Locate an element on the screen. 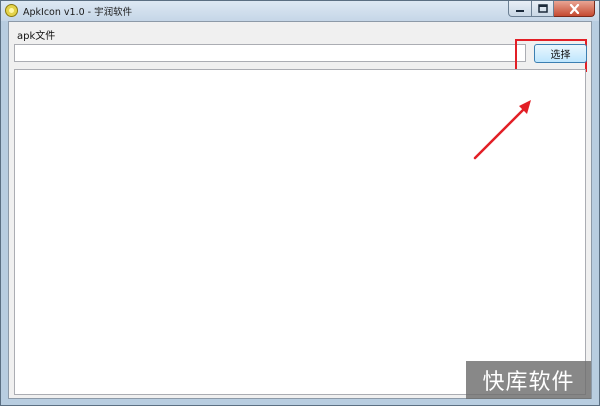 Image resolution: width=600 pixels, height=406 pixels. window-title: ApkIcon v1.0 - 宇润软件 is located at coordinates (78, 12).